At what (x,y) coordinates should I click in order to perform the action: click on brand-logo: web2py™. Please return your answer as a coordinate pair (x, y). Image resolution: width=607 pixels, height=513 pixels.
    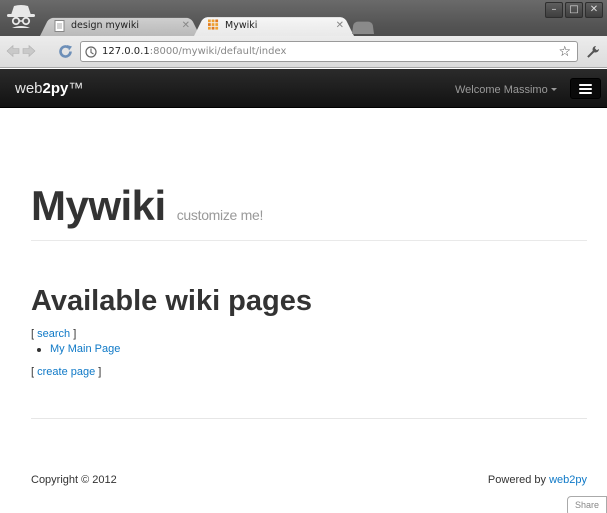
    Looking at the image, I should click on (49, 88).